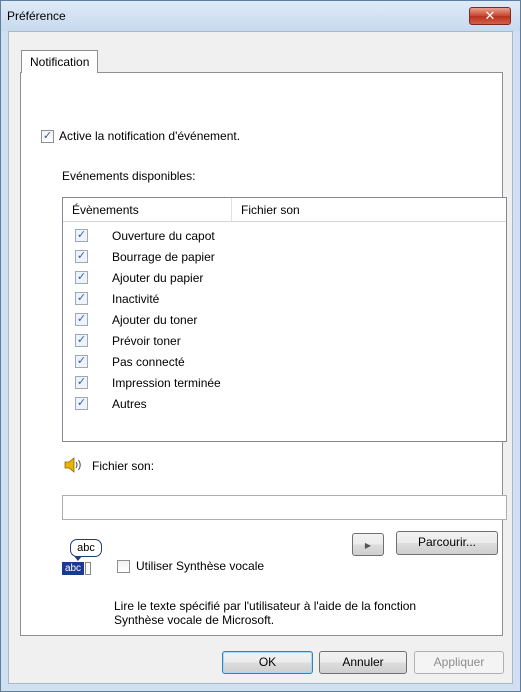 The image size is (521, 692). Describe the element at coordinates (129, 176) in the screenshot. I see `available-events-label: Evénements disponibles:` at that location.